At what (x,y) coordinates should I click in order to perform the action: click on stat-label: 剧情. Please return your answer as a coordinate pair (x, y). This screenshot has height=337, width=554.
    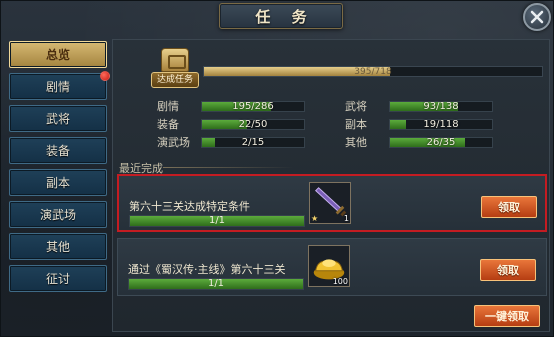
    Looking at the image, I should click on (168, 106).